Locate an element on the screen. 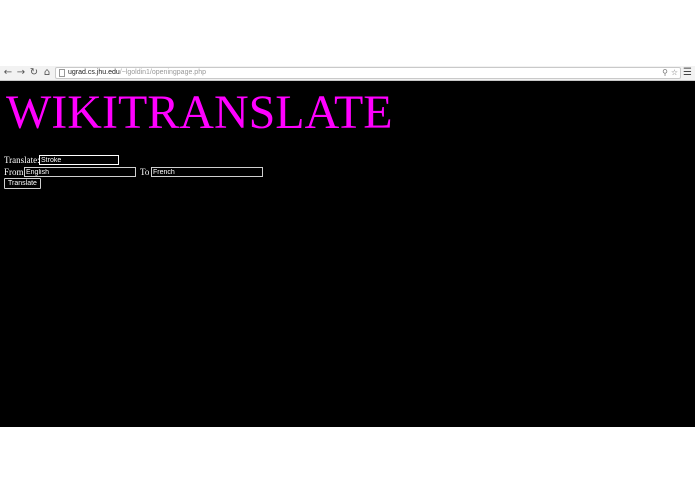 The image size is (695, 494). to-label: To is located at coordinates (145, 172).